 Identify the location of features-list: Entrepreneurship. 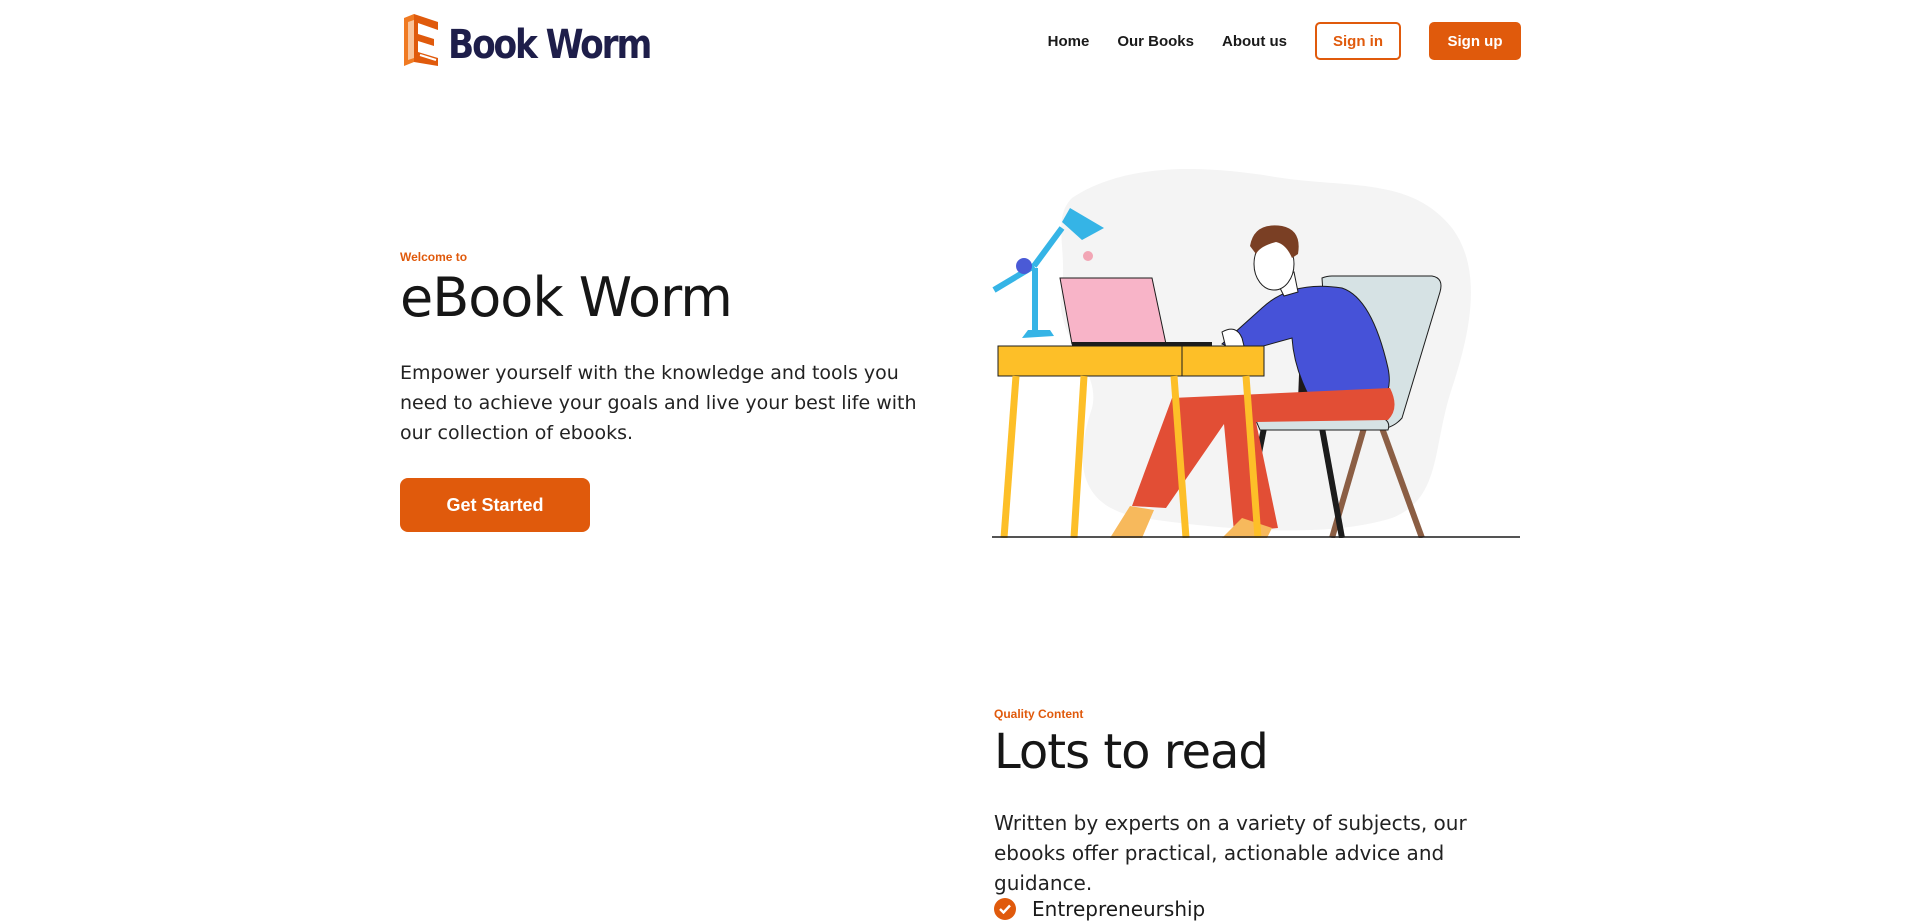
(1099, 909).